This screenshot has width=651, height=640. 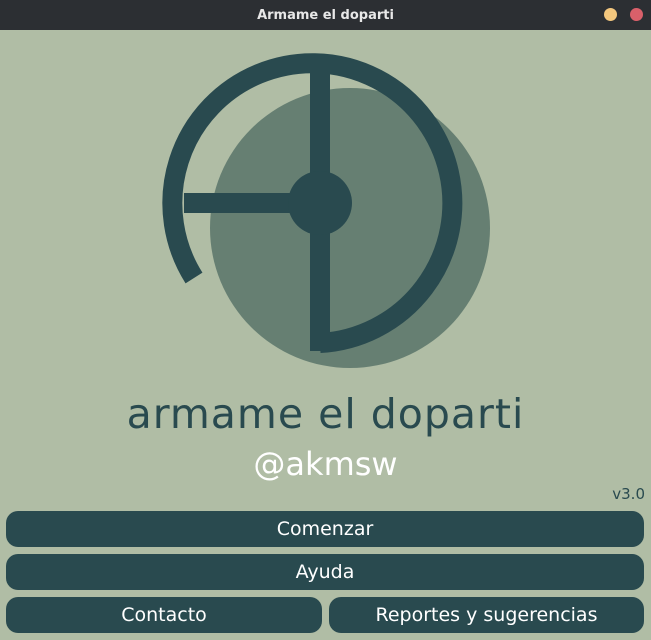 I want to click on app-name: armame el doparti, so click(x=325, y=414).